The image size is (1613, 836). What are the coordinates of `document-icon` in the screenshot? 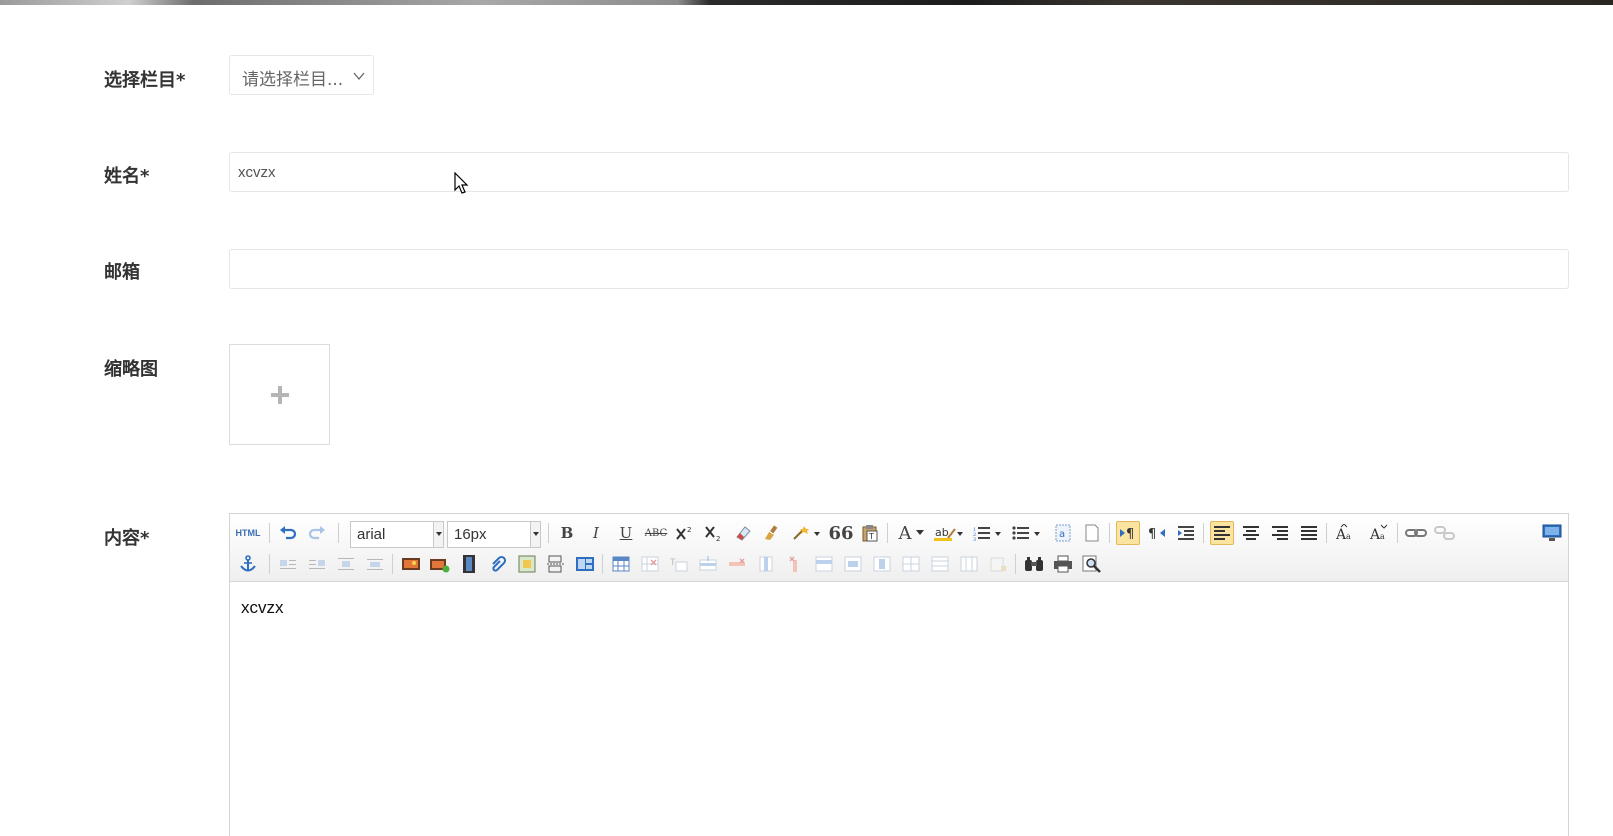 It's located at (1092, 533).